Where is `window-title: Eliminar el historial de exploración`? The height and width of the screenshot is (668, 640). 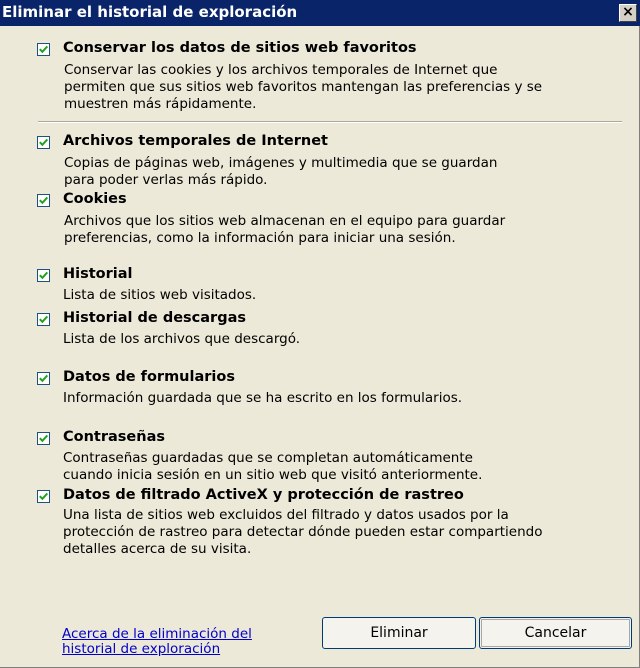 window-title: Eliminar el historial de exploración is located at coordinates (150, 12).